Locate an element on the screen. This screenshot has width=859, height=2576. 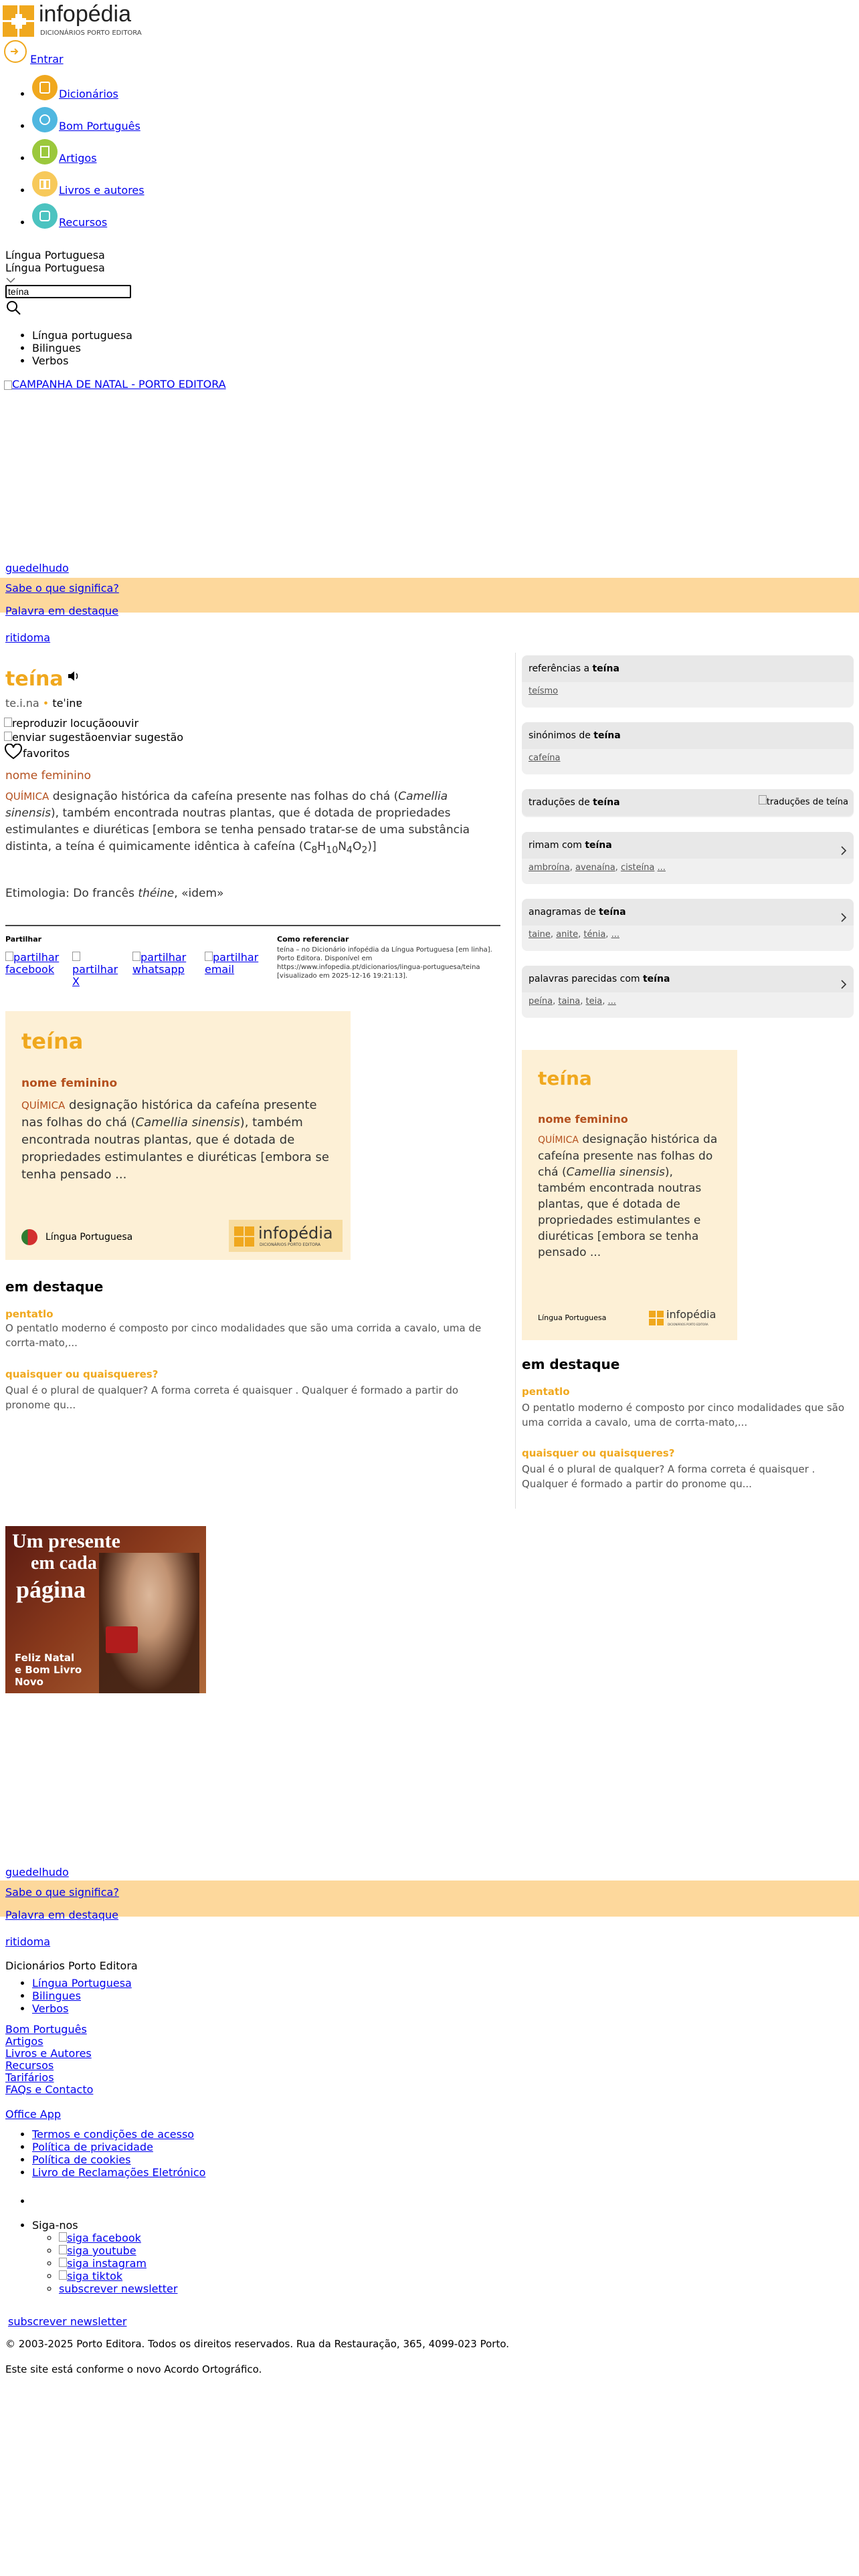
social-link: siga youtube is located at coordinates (102, 2251).